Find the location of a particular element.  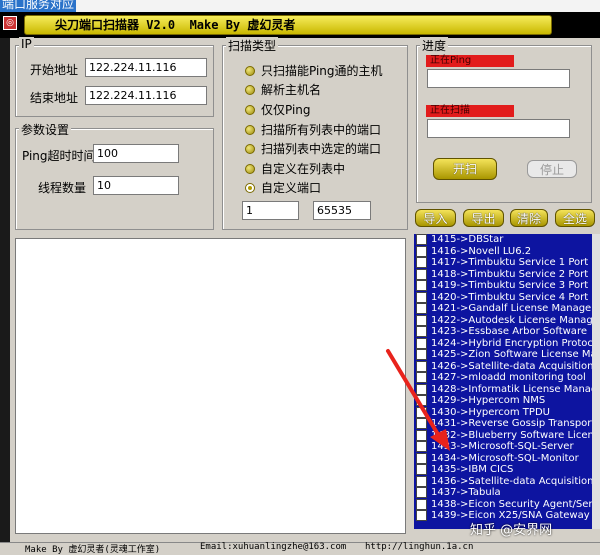

port-list-label: 1415->DBStar is located at coordinates (467, 239).